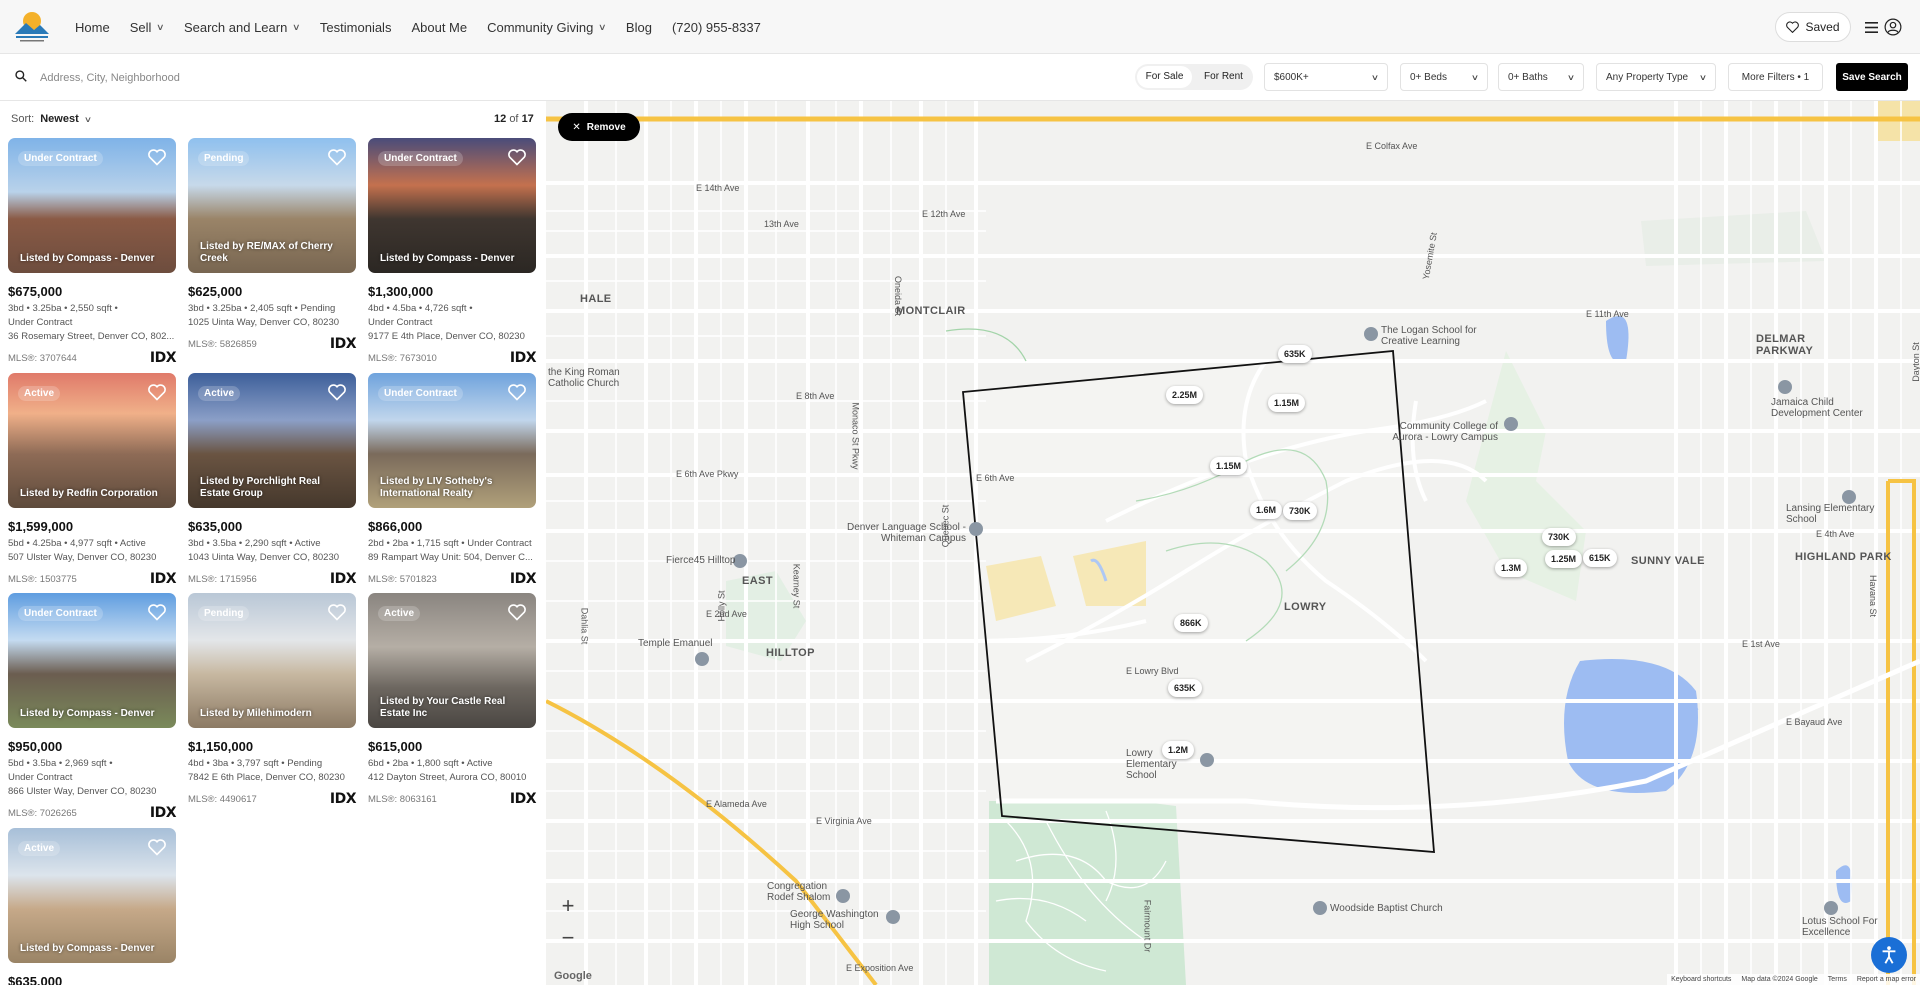 The height and width of the screenshot is (985, 1920). What do you see at coordinates (802, 892) in the screenshot?
I see `poi-label: Congregation Rodef Shalom` at bounding box center [802, 892].